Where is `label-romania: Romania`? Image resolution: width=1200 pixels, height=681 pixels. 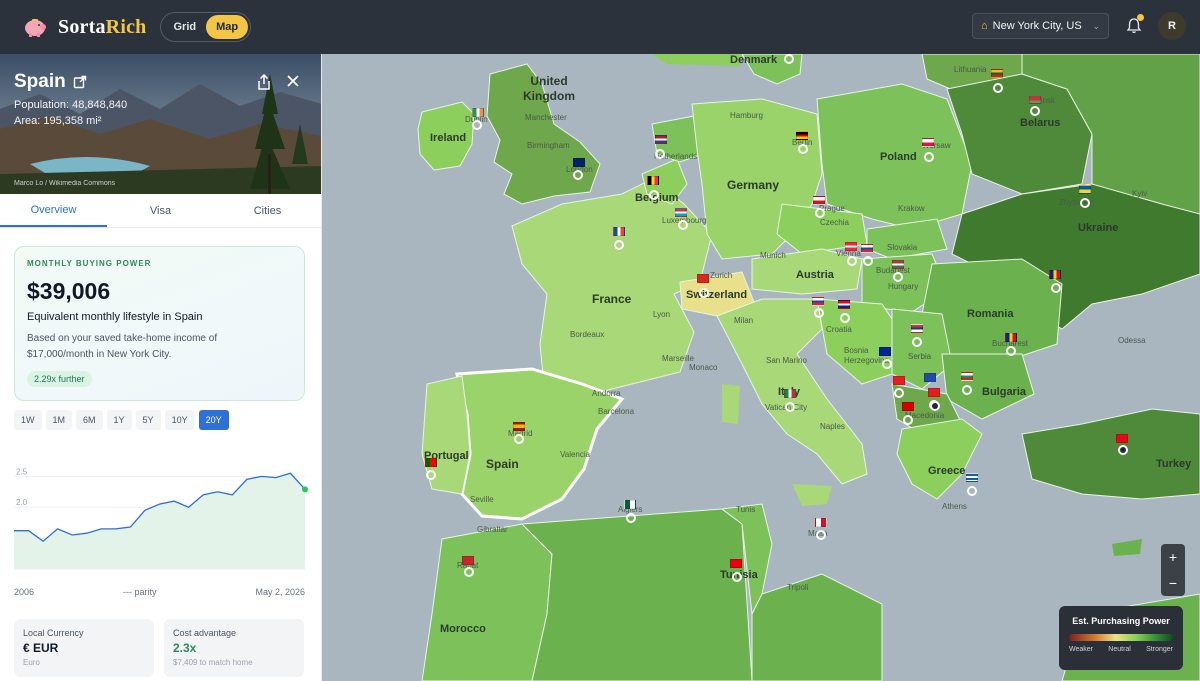
label-romania: Romania is located at coordinates (990, 314).